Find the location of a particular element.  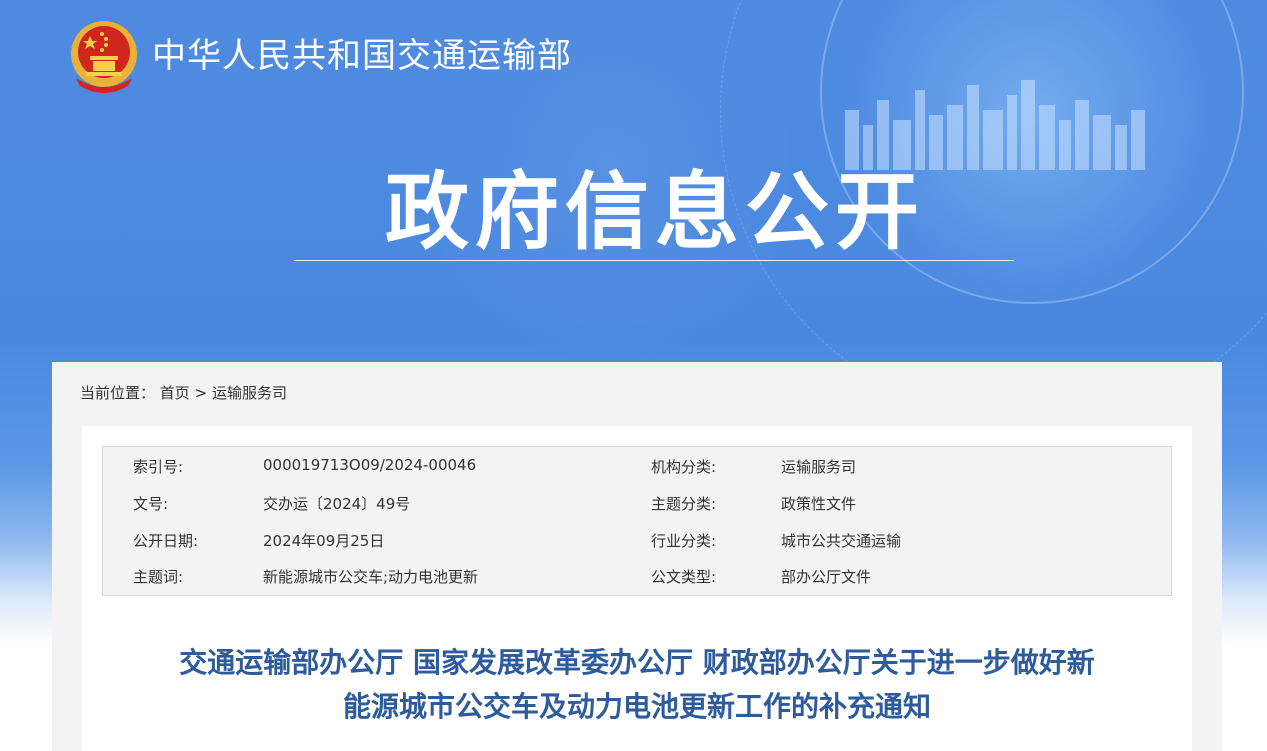

breadcrumb-home-link: 首页 is located at coordinates (175, 393).